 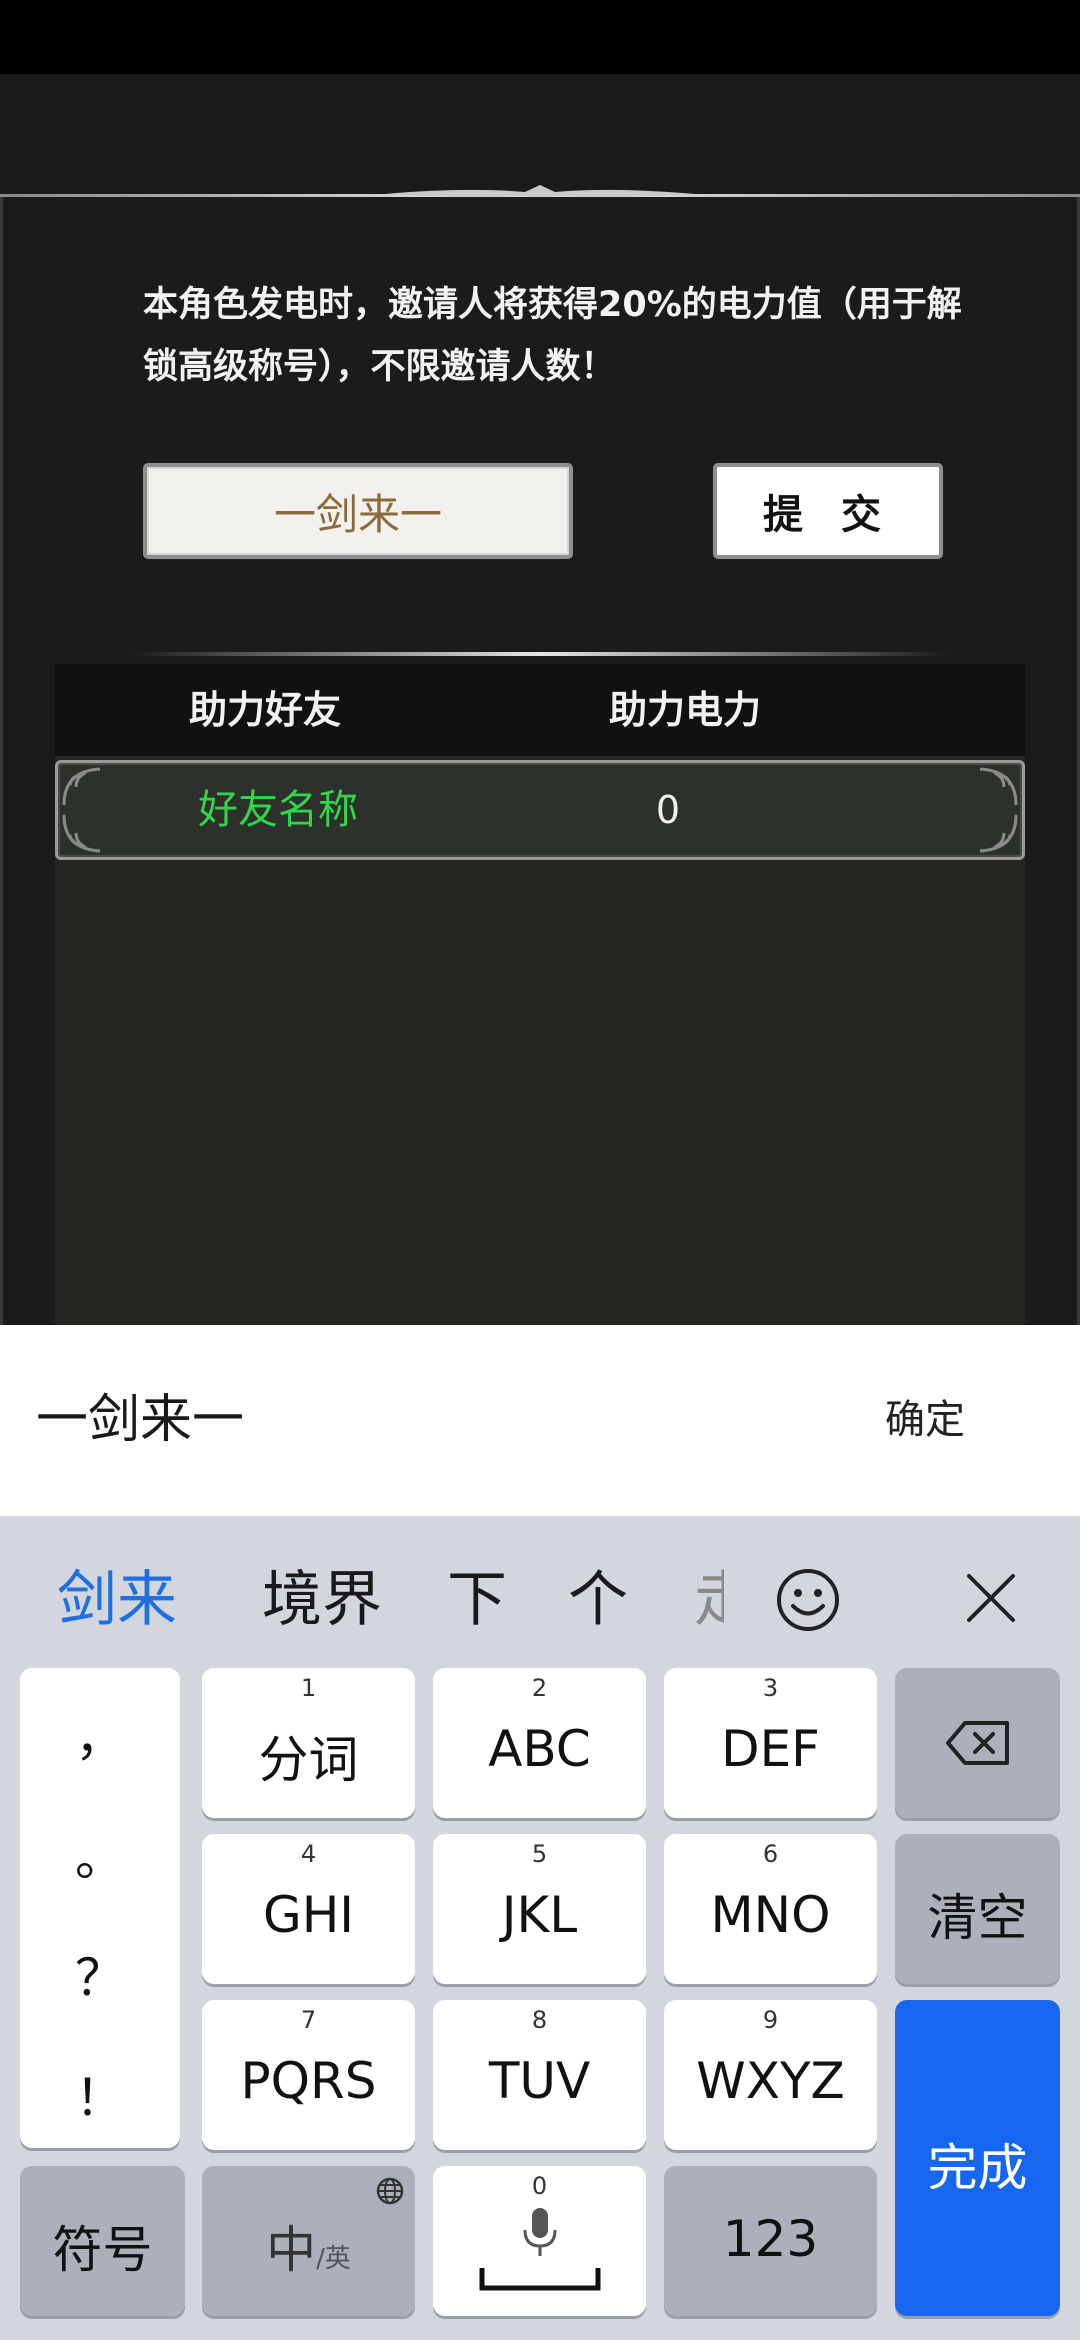 What do you see at coordinates (540, 37) in the screenshot?
I see `status-bar` at bounding box center [540, 37].